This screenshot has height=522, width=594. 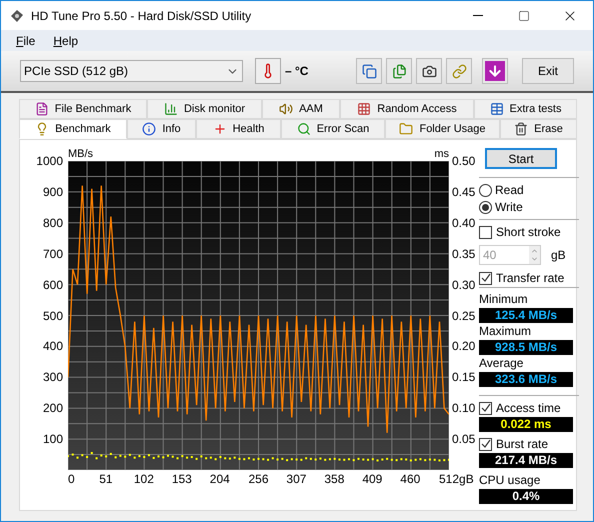 What do you see at coordinates (333, 129) in the screenshot?
I see `tab: Error Scan` at bounding box center [333, 129].